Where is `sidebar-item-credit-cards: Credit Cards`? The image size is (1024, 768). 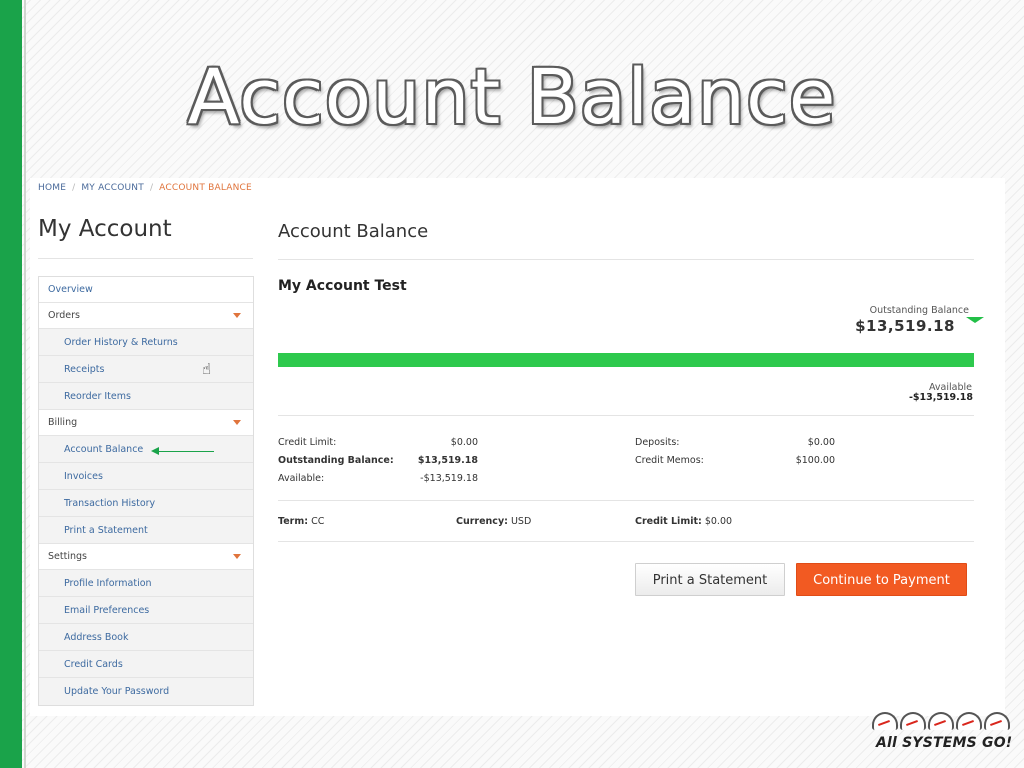 sidebar-item-credit-cards: Credit Cards is located at coordinates (146, 664).